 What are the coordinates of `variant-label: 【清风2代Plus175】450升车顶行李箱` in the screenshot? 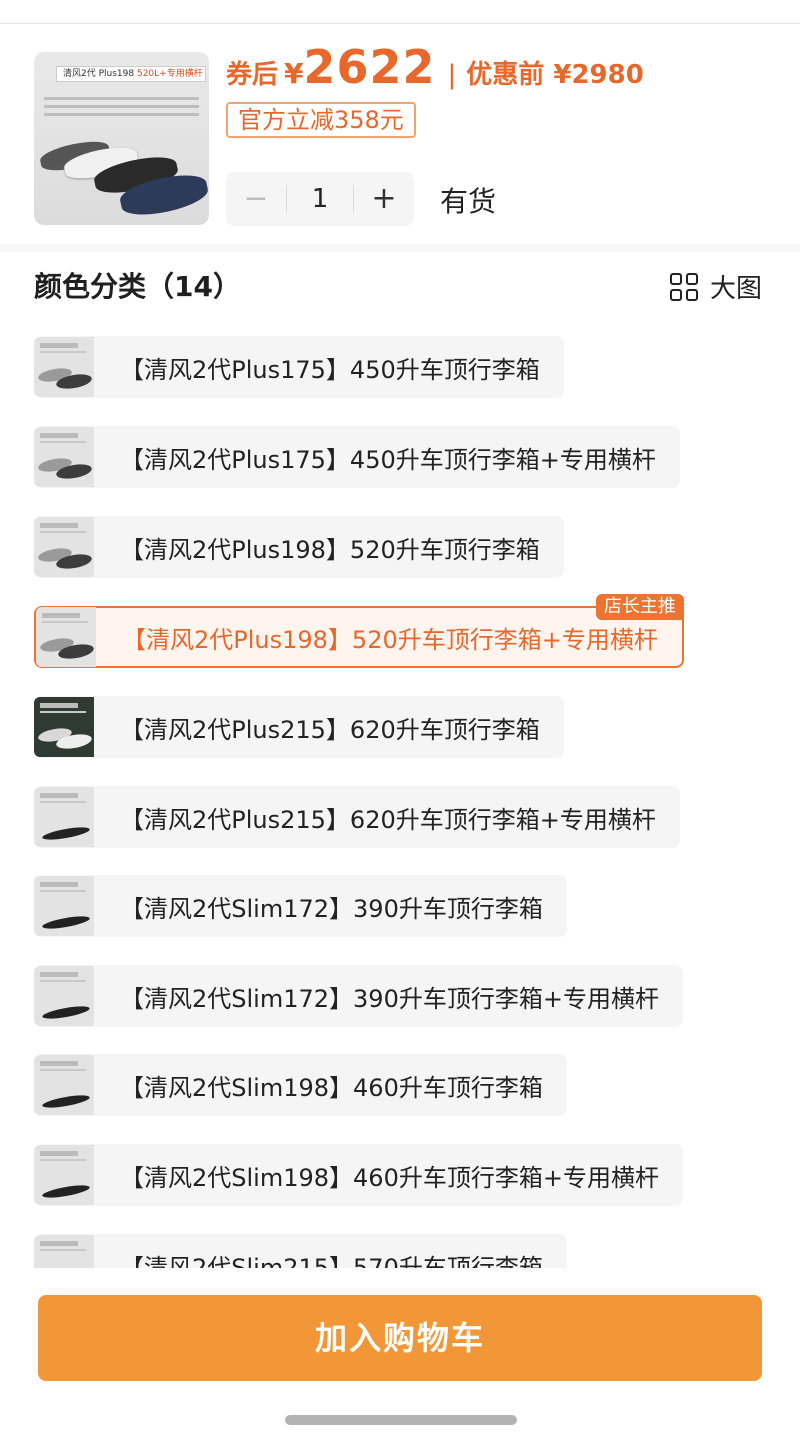 It's located at (330, 369).